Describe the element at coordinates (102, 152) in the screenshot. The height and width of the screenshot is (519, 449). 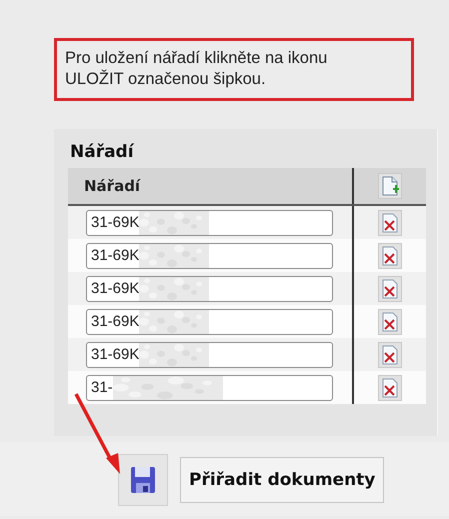
I see `panel-title: Nářadí` at that location.